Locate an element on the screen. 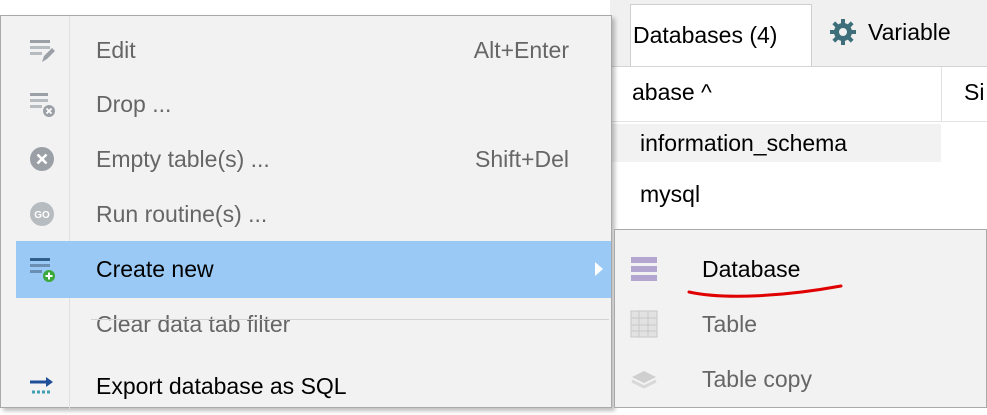 The width and height of the screenshot is (987, 415). table-copy-icon is located at coordinates (644, 380).